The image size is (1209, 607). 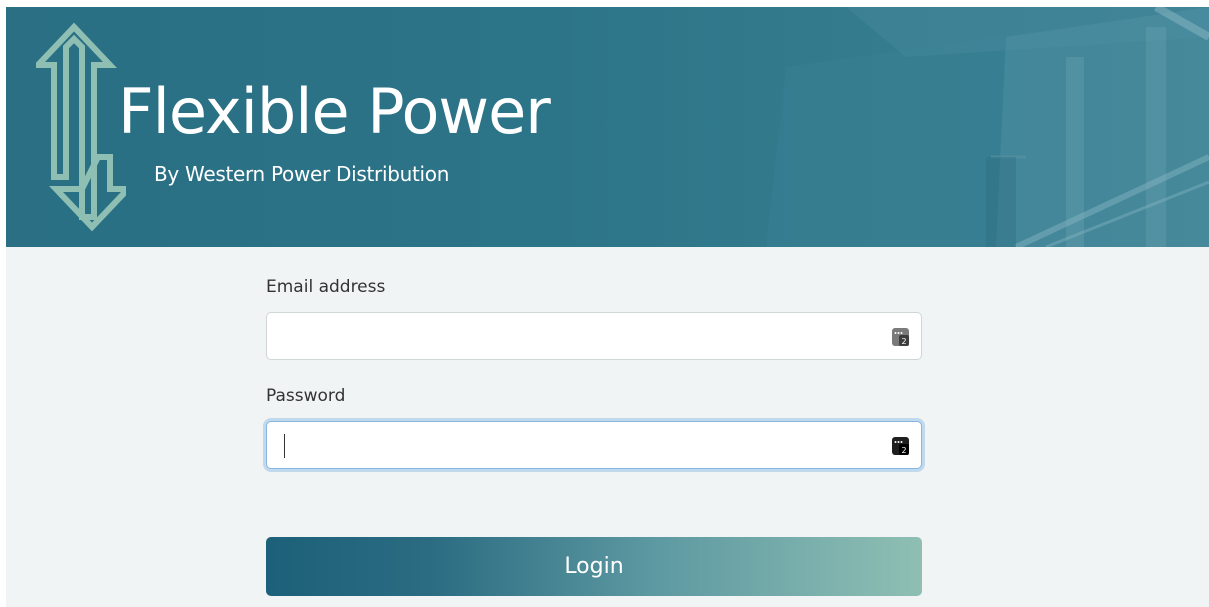 I want to click on brand-subtitle: By Western Power Distribution, so click(x=302, y=174).